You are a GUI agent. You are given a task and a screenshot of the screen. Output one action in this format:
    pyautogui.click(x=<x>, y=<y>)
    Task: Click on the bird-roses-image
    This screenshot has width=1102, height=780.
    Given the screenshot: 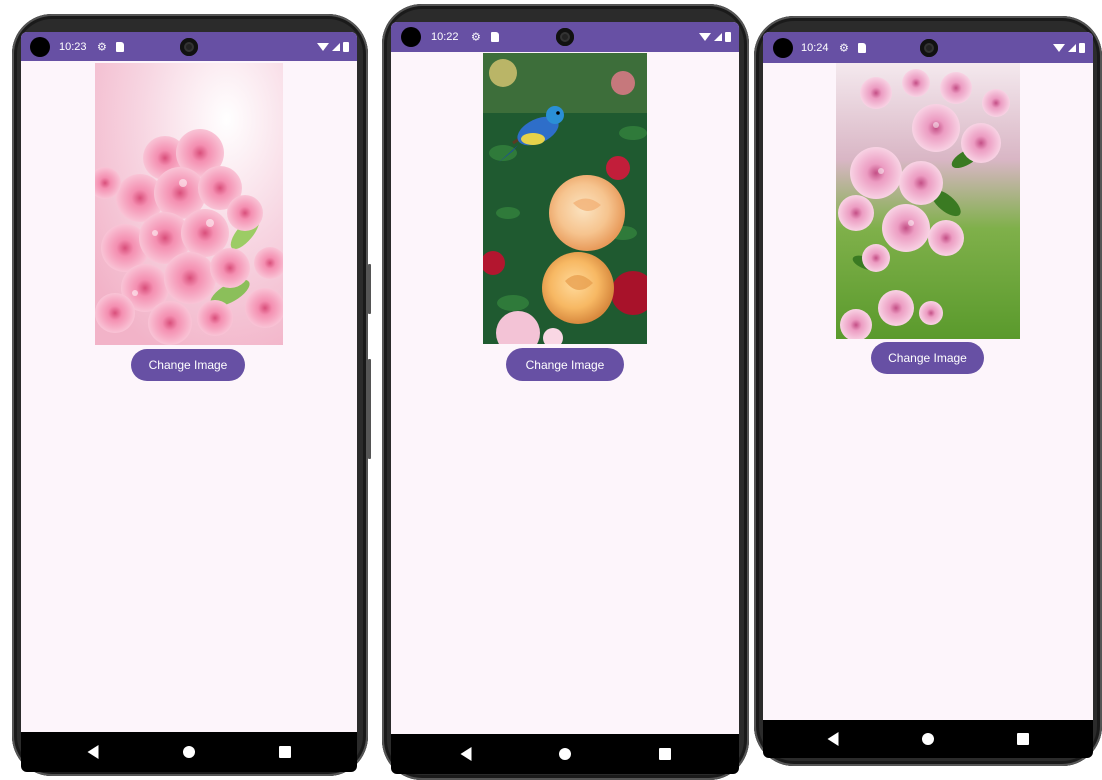 What is the action you would take?
    pyautogui.click(x=565, y=198)
    